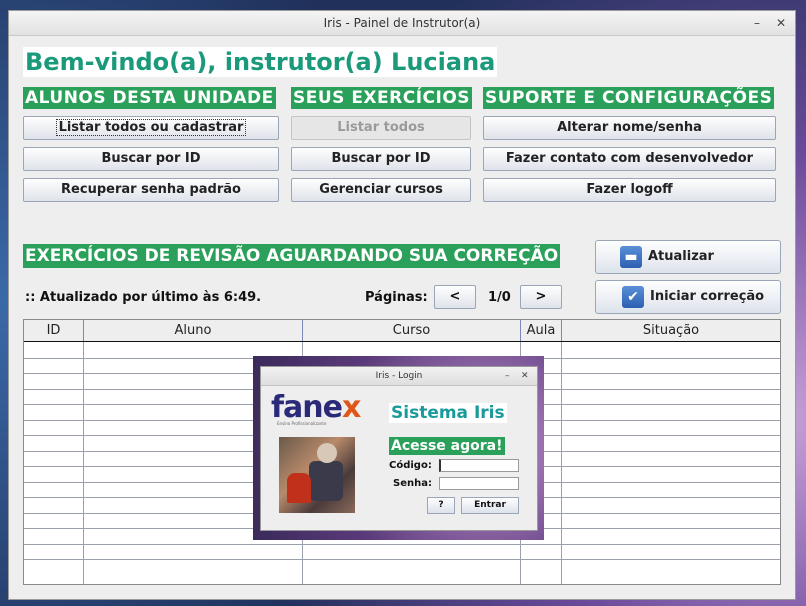 The image size is (806, 606). Describe the element at coordinates (707, 296) in the screenshot. I see `start-correction-label: Iniciar correção` at that location.